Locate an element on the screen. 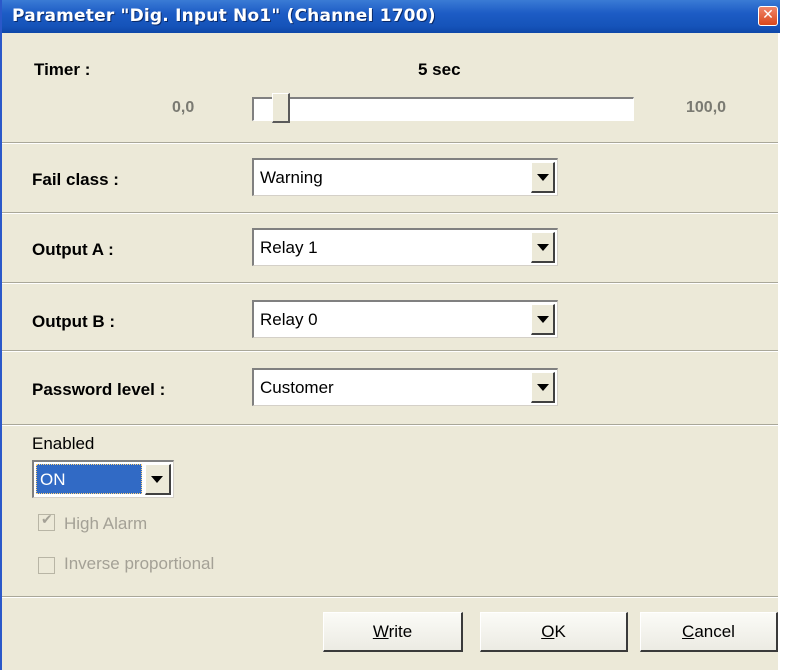  password-level-dropdown-button is located at coordinates (543, 387).